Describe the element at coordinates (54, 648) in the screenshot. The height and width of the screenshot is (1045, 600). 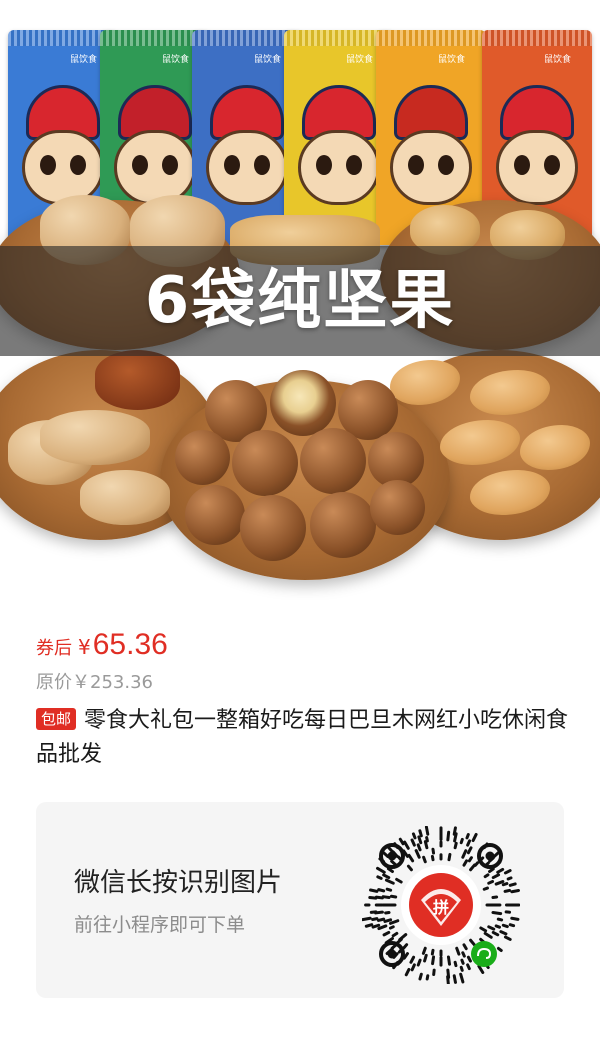
I see `price-label: 券后` at that location.